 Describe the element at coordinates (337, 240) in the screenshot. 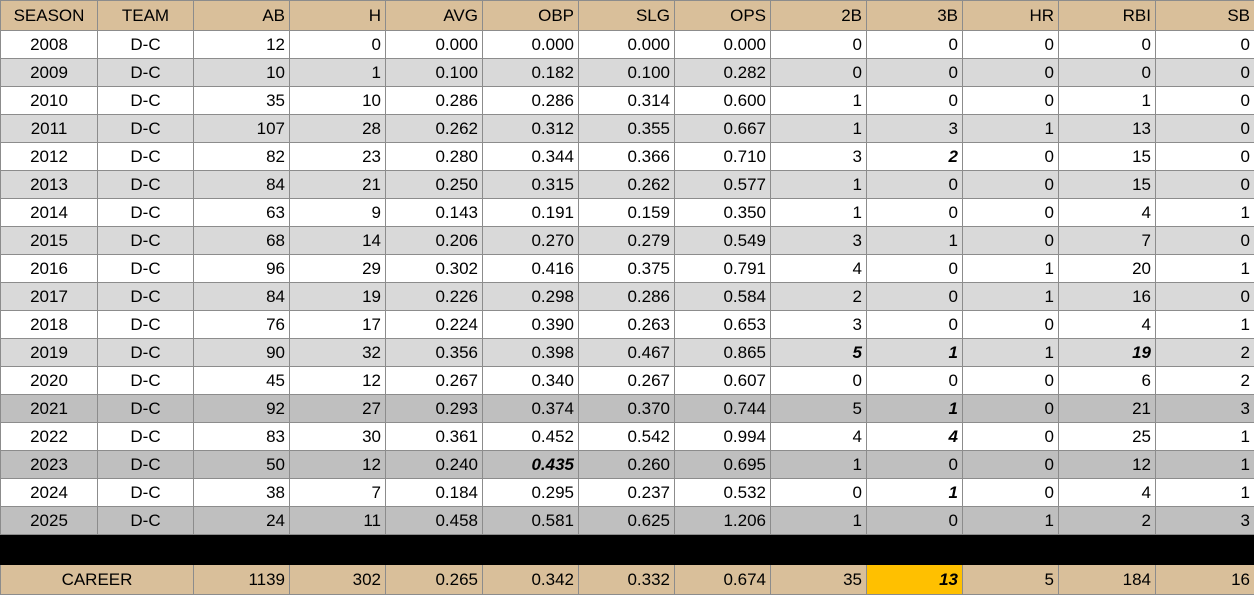

I see `cell-h: 14` at that location.